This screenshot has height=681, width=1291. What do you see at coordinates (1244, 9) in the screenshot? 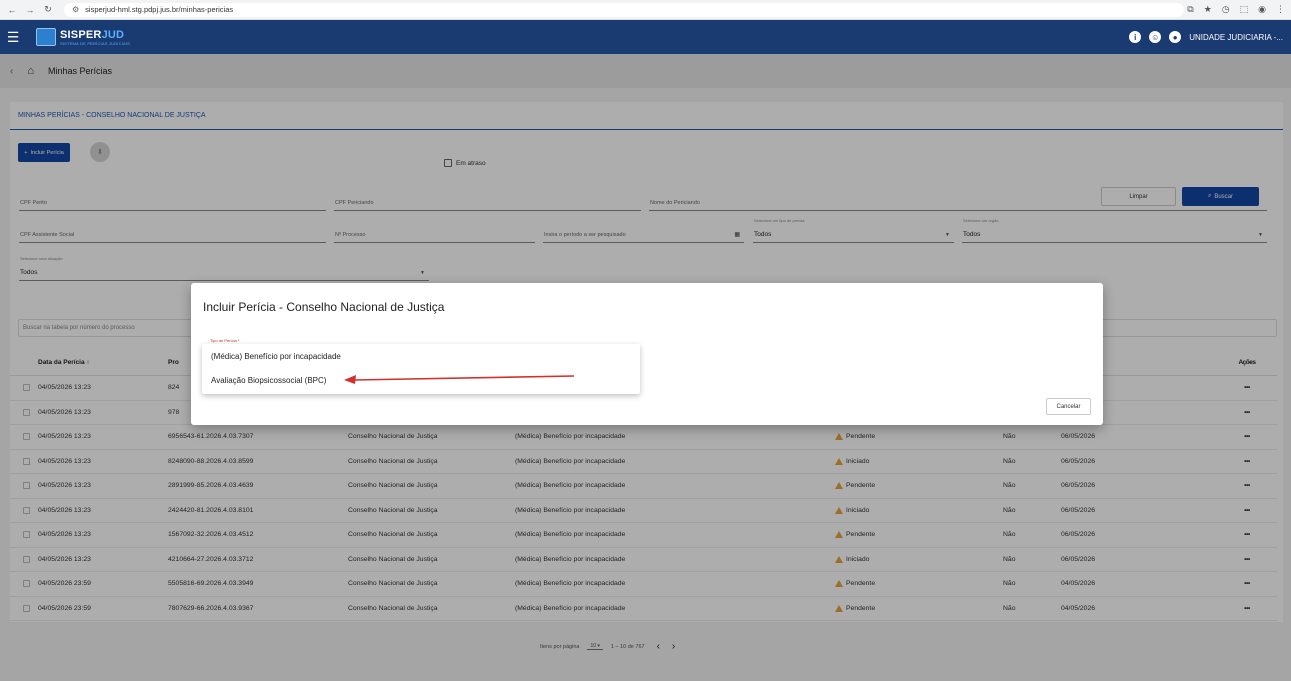
I see `extensions-icon: ⬚` at bounding box center [1244, 9].